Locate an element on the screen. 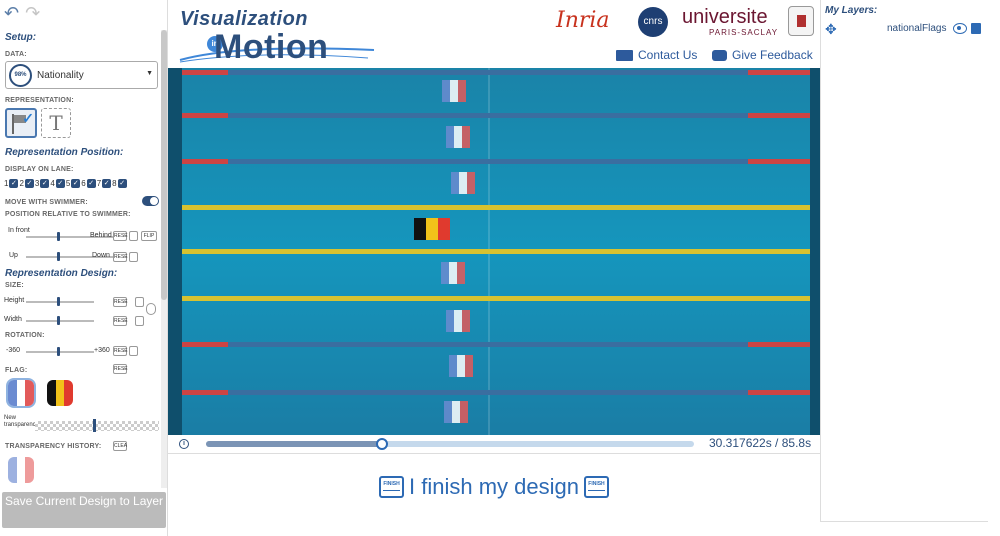 The height and width of the screenshot is (536, 1000). transparency-slider is located at coordinates (97, 426).